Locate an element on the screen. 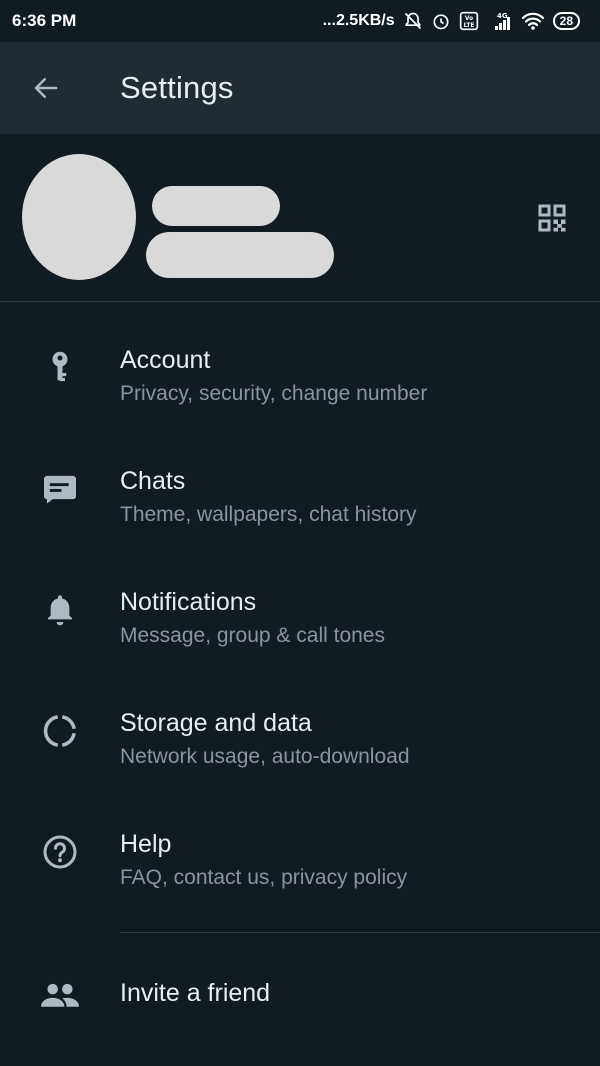 This screenshot has width=600, height=1066. setting-subtitle: Theme, wallpapers, chat history is located at coordinates (268, 514).